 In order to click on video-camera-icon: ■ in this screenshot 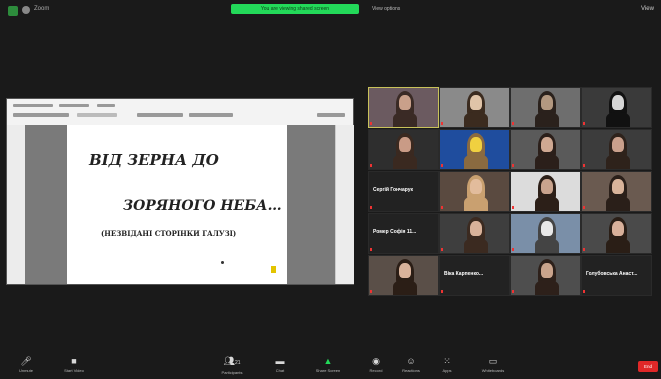, I will do `click(74, 361)`.